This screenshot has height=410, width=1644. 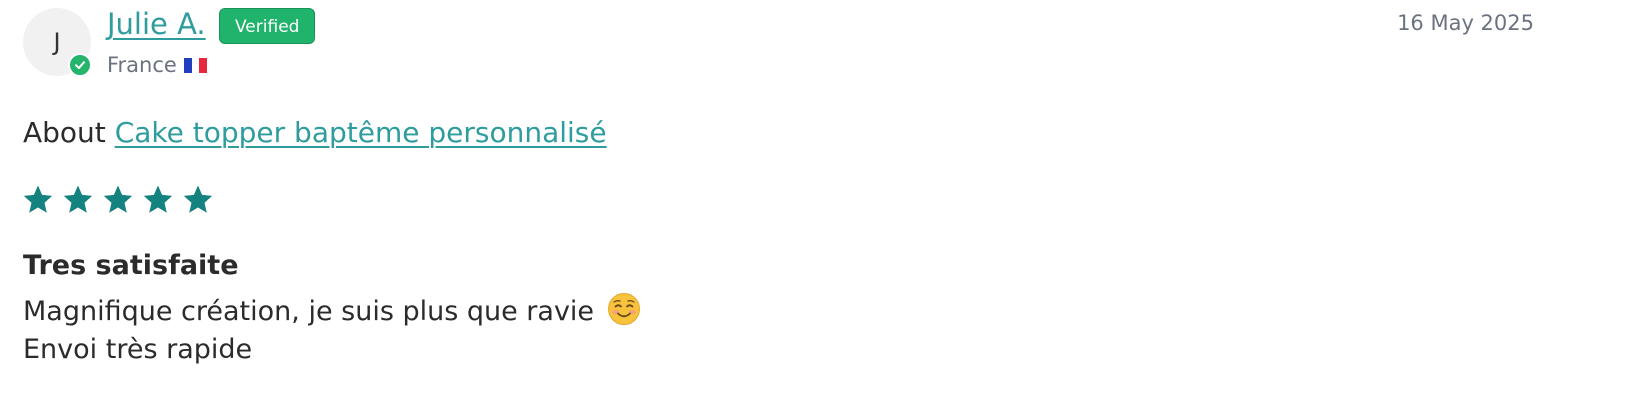 What do you see at coordinates (361, 132) in the screenshot?
I see `product-link: Cake topper baptême personnalisé` at bounding box center [361, 132].